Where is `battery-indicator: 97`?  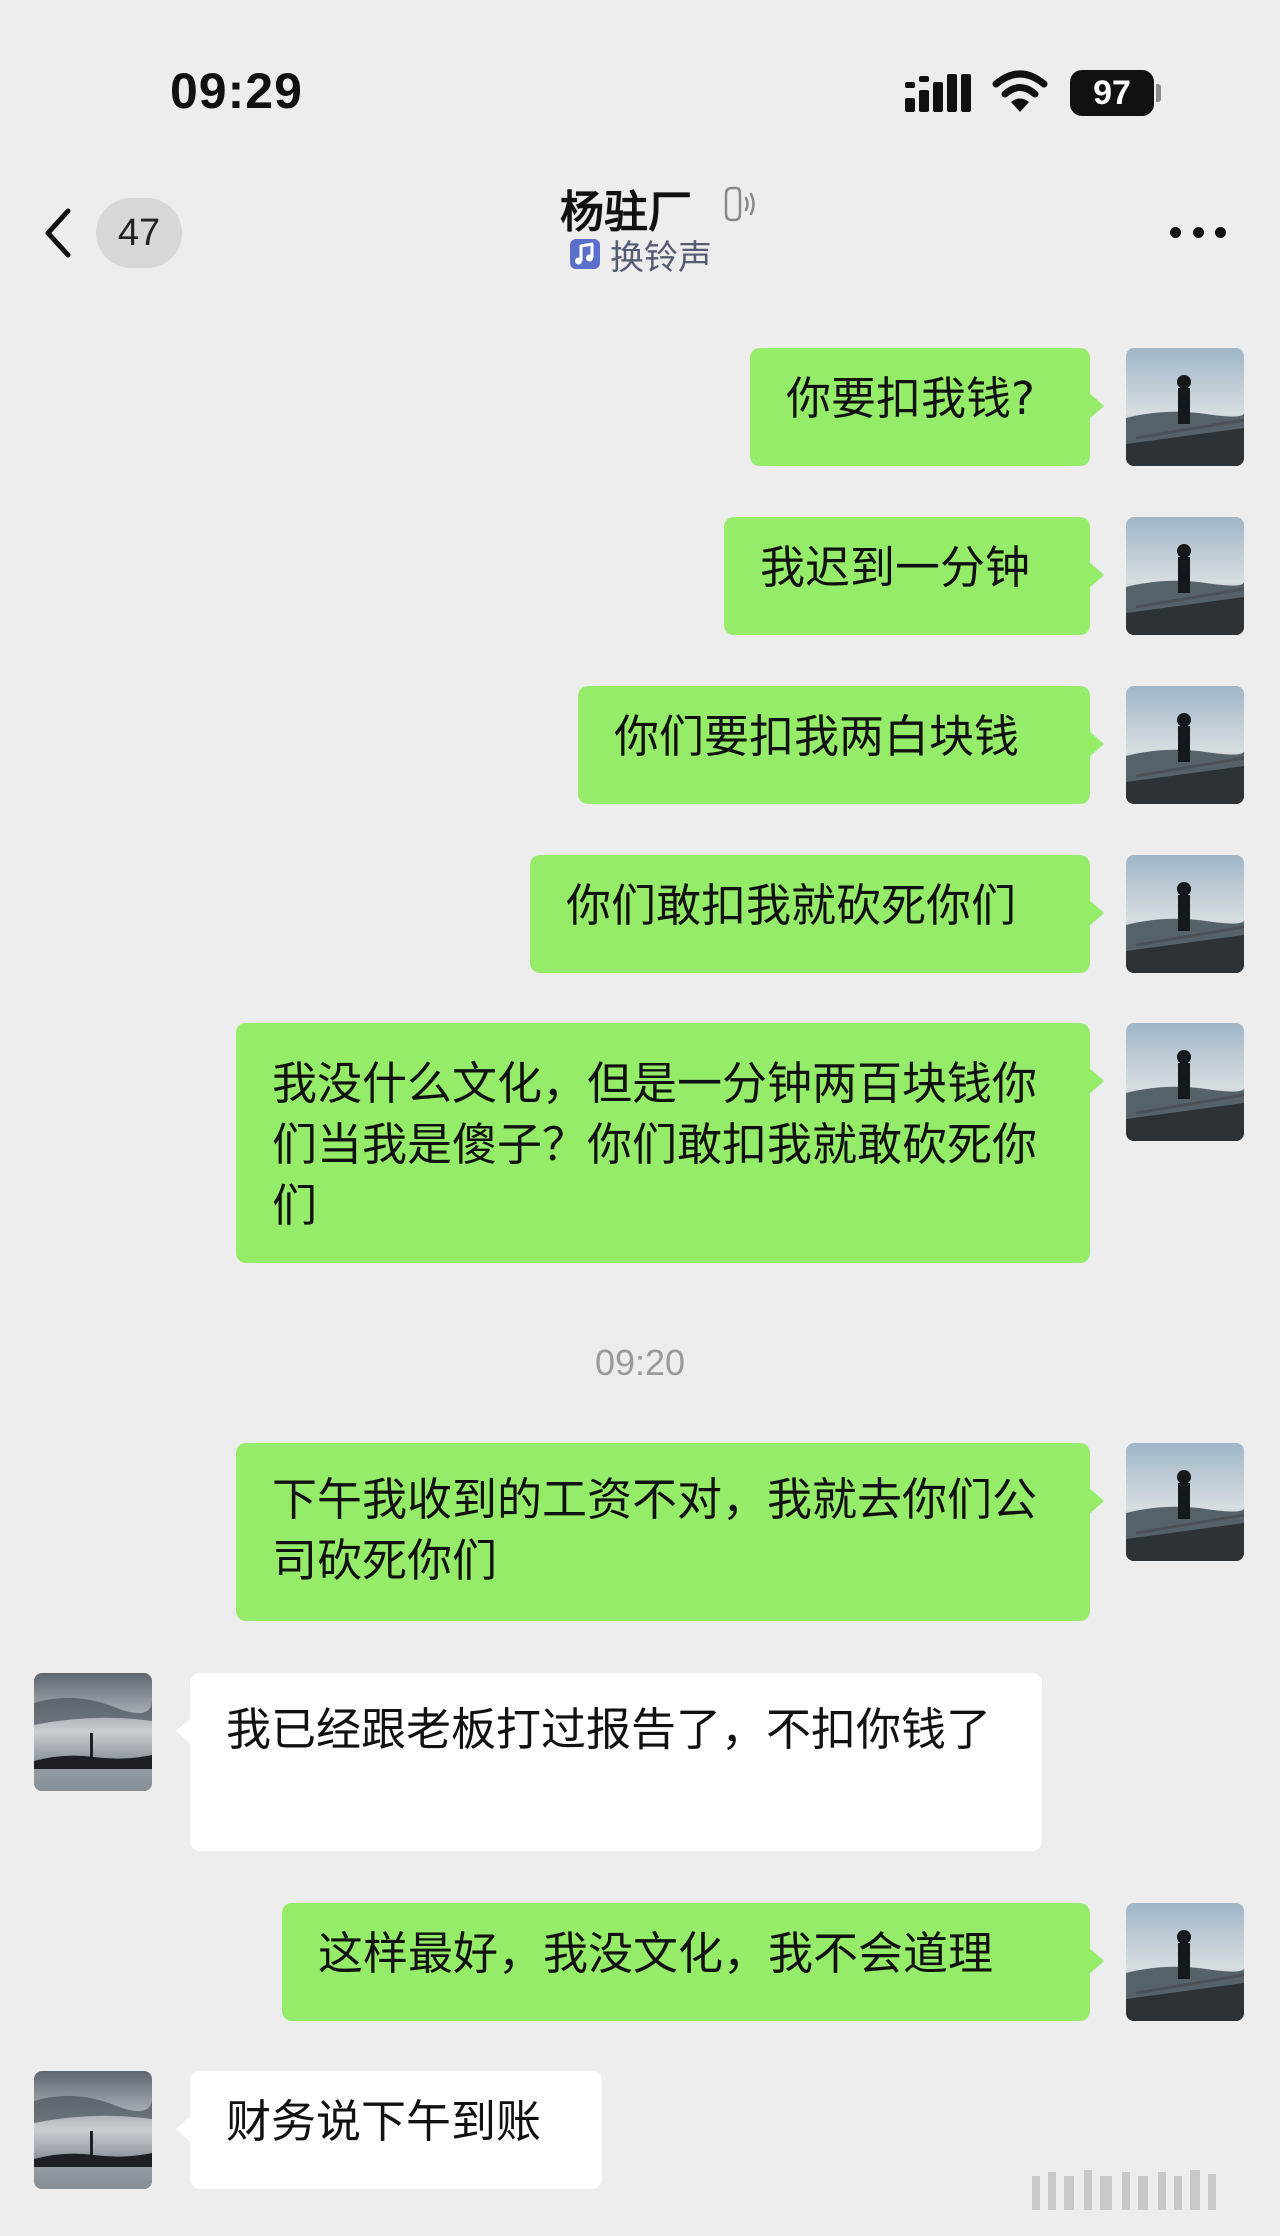
battery-indicator: 97 is located at coordinates (1112, 93).